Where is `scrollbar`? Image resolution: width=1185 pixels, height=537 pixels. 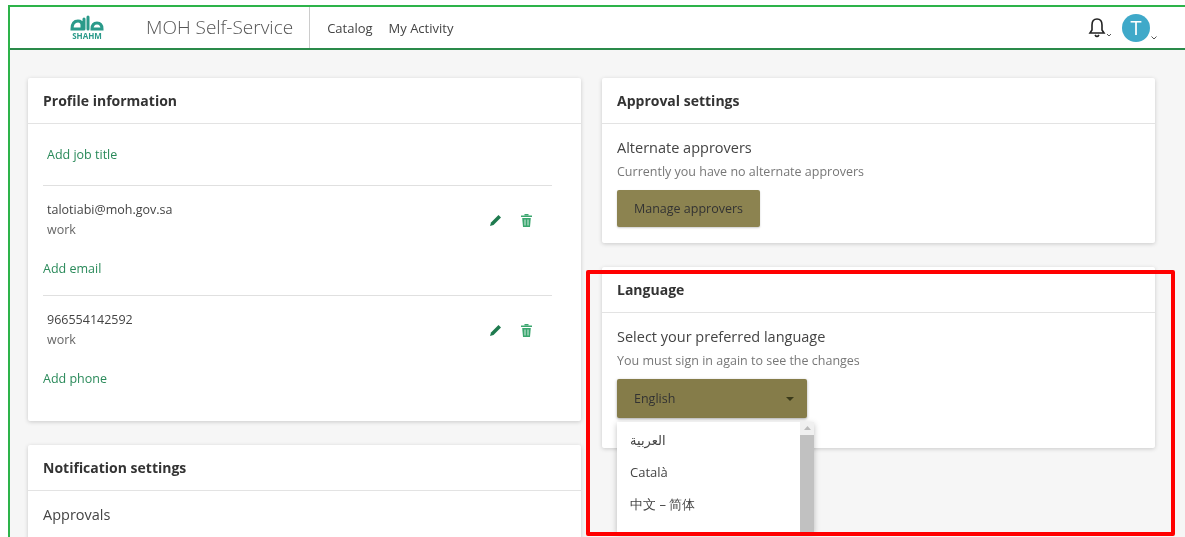
scrollbar is located at coordinates (807, 477).